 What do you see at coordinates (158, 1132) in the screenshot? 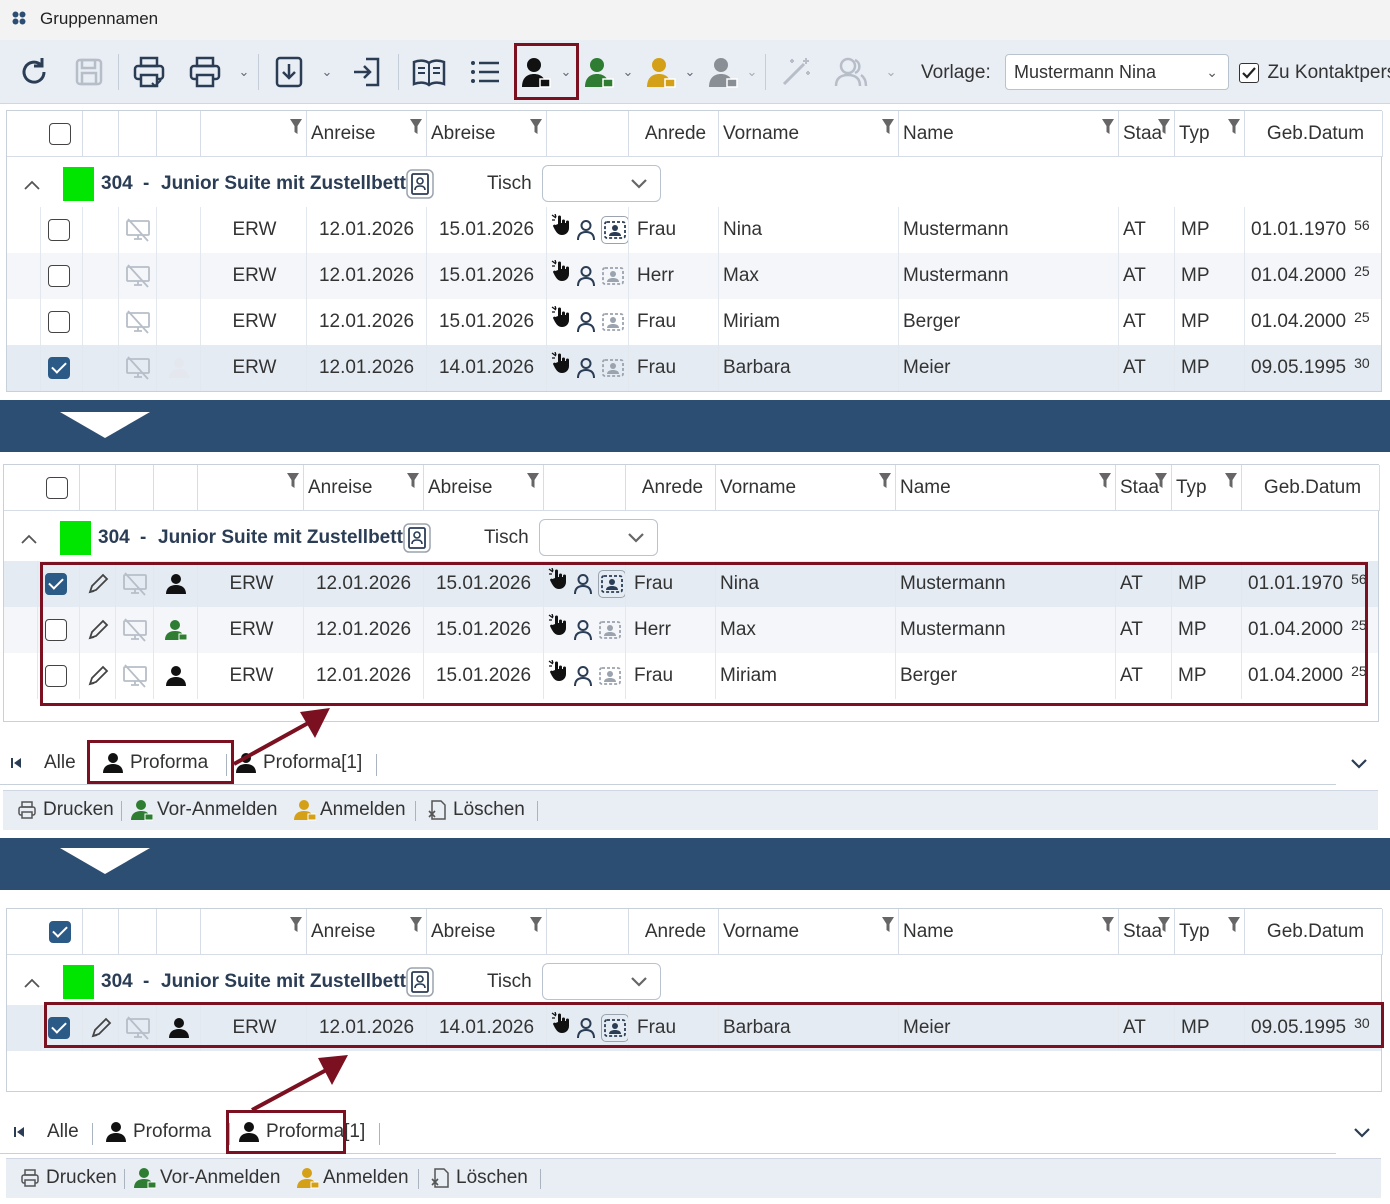
I see `tab-proforma: Proforma` at bounding box center [158, 1132].